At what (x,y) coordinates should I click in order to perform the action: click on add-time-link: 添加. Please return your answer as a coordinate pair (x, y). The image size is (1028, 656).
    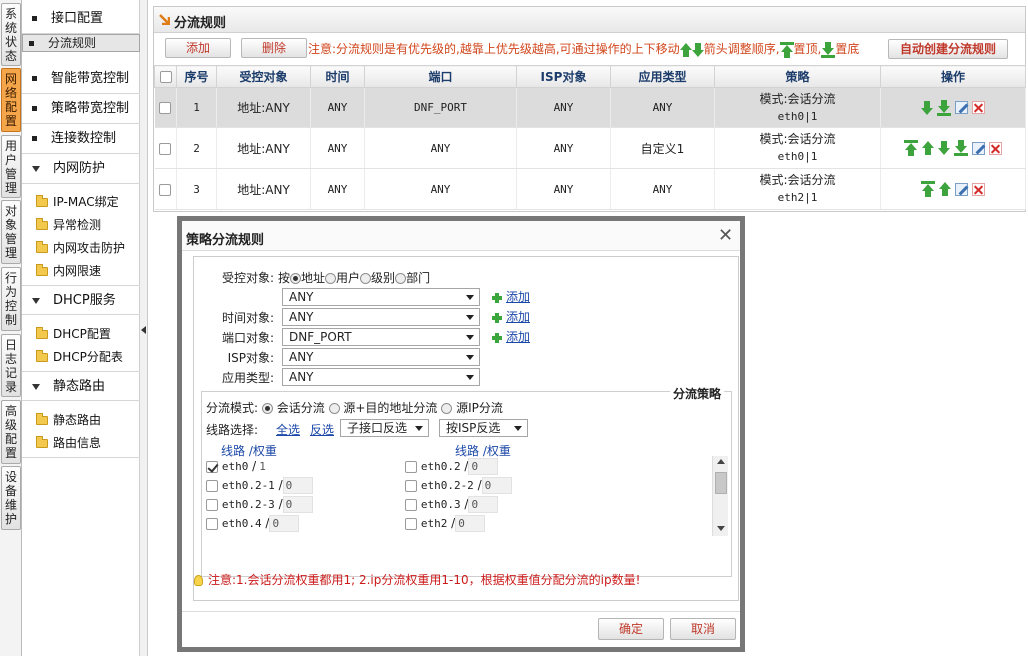
    Looking at the image, I should click on (511, 316).